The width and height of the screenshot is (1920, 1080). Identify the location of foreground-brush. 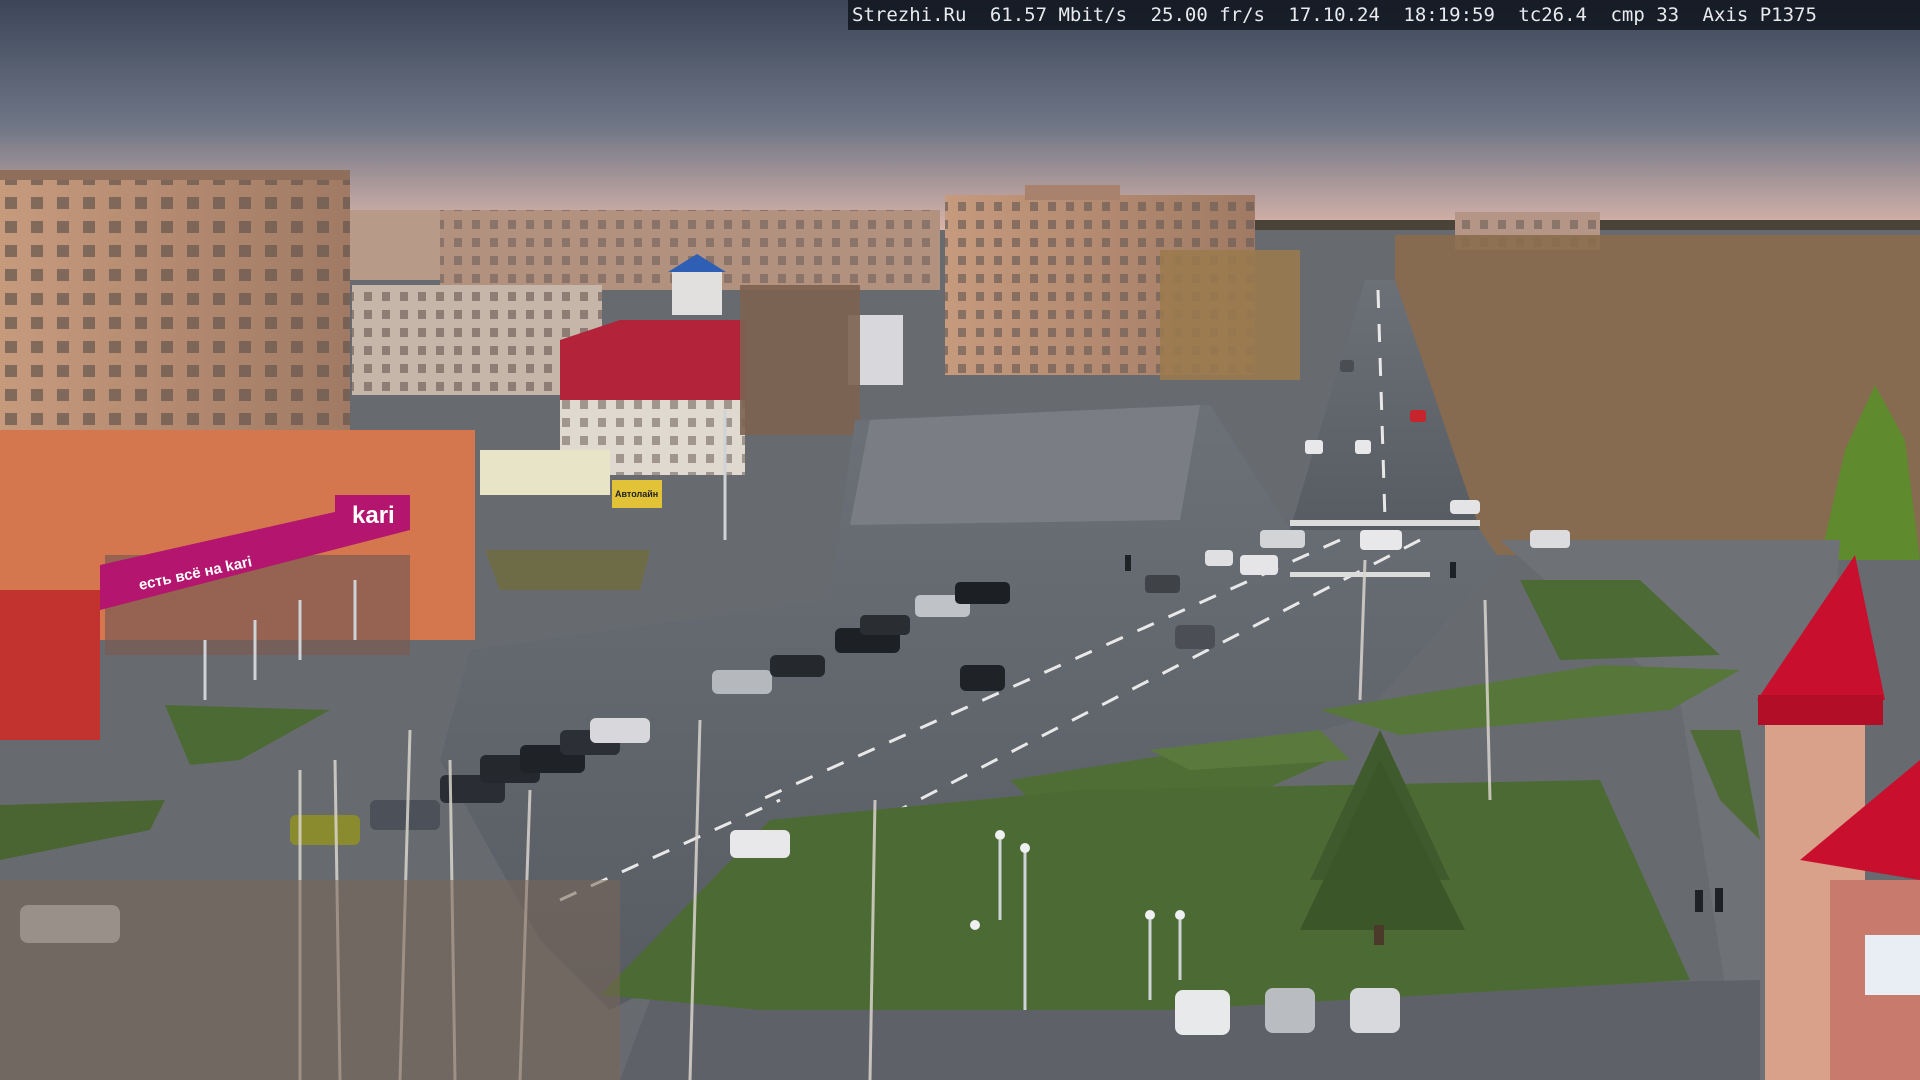
(310, 980).